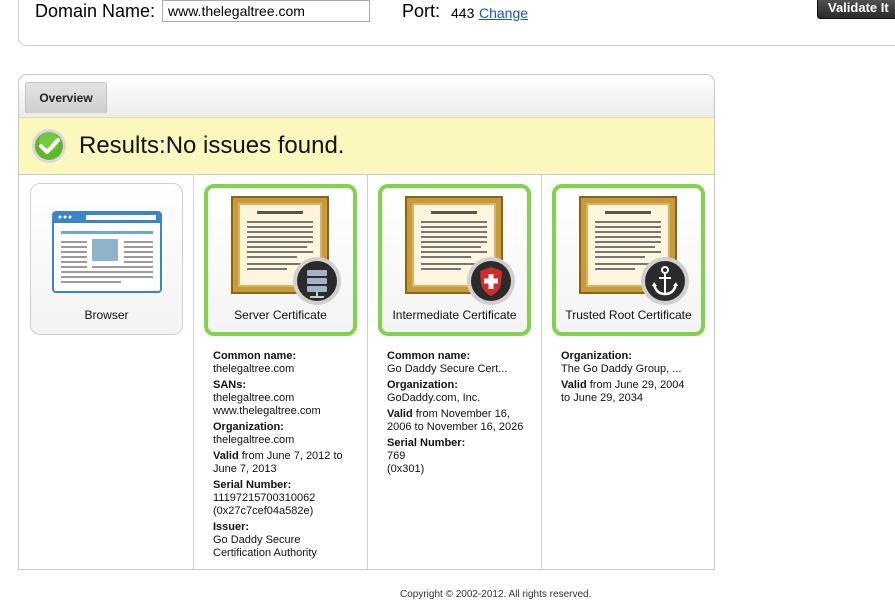  What do you see at coordinates (406, 469) in the screenshot?
I see `detail-value: (0x301)` at bounding box center [406, 469].